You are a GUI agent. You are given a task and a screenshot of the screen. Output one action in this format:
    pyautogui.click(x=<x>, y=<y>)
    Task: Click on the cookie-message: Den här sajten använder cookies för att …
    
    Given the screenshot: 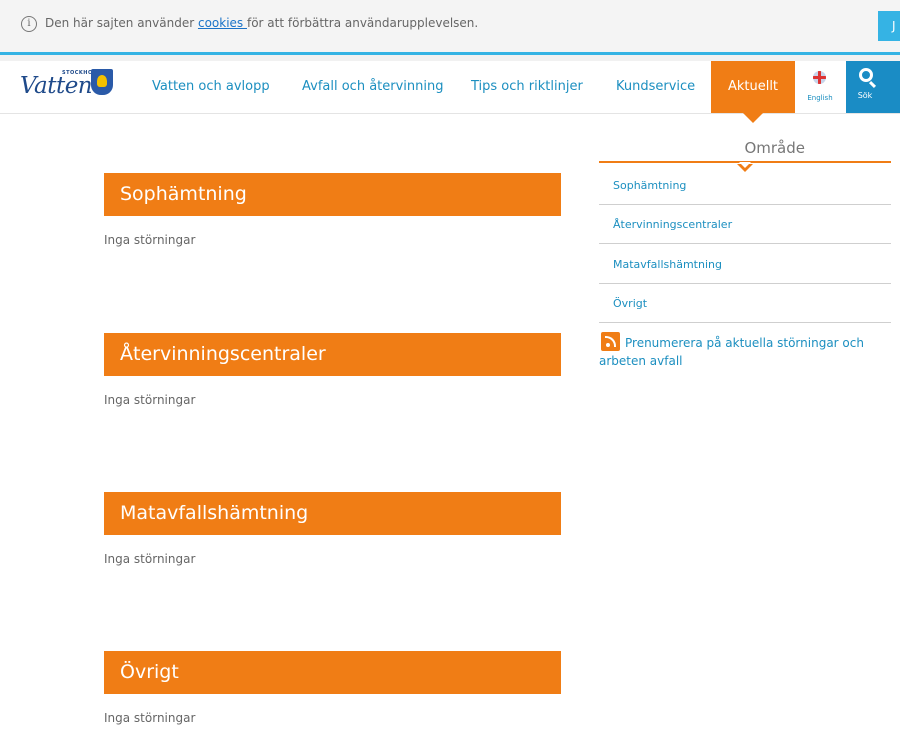 What is the action you would take?
    pyautogui.click(x=261, y=23)
    